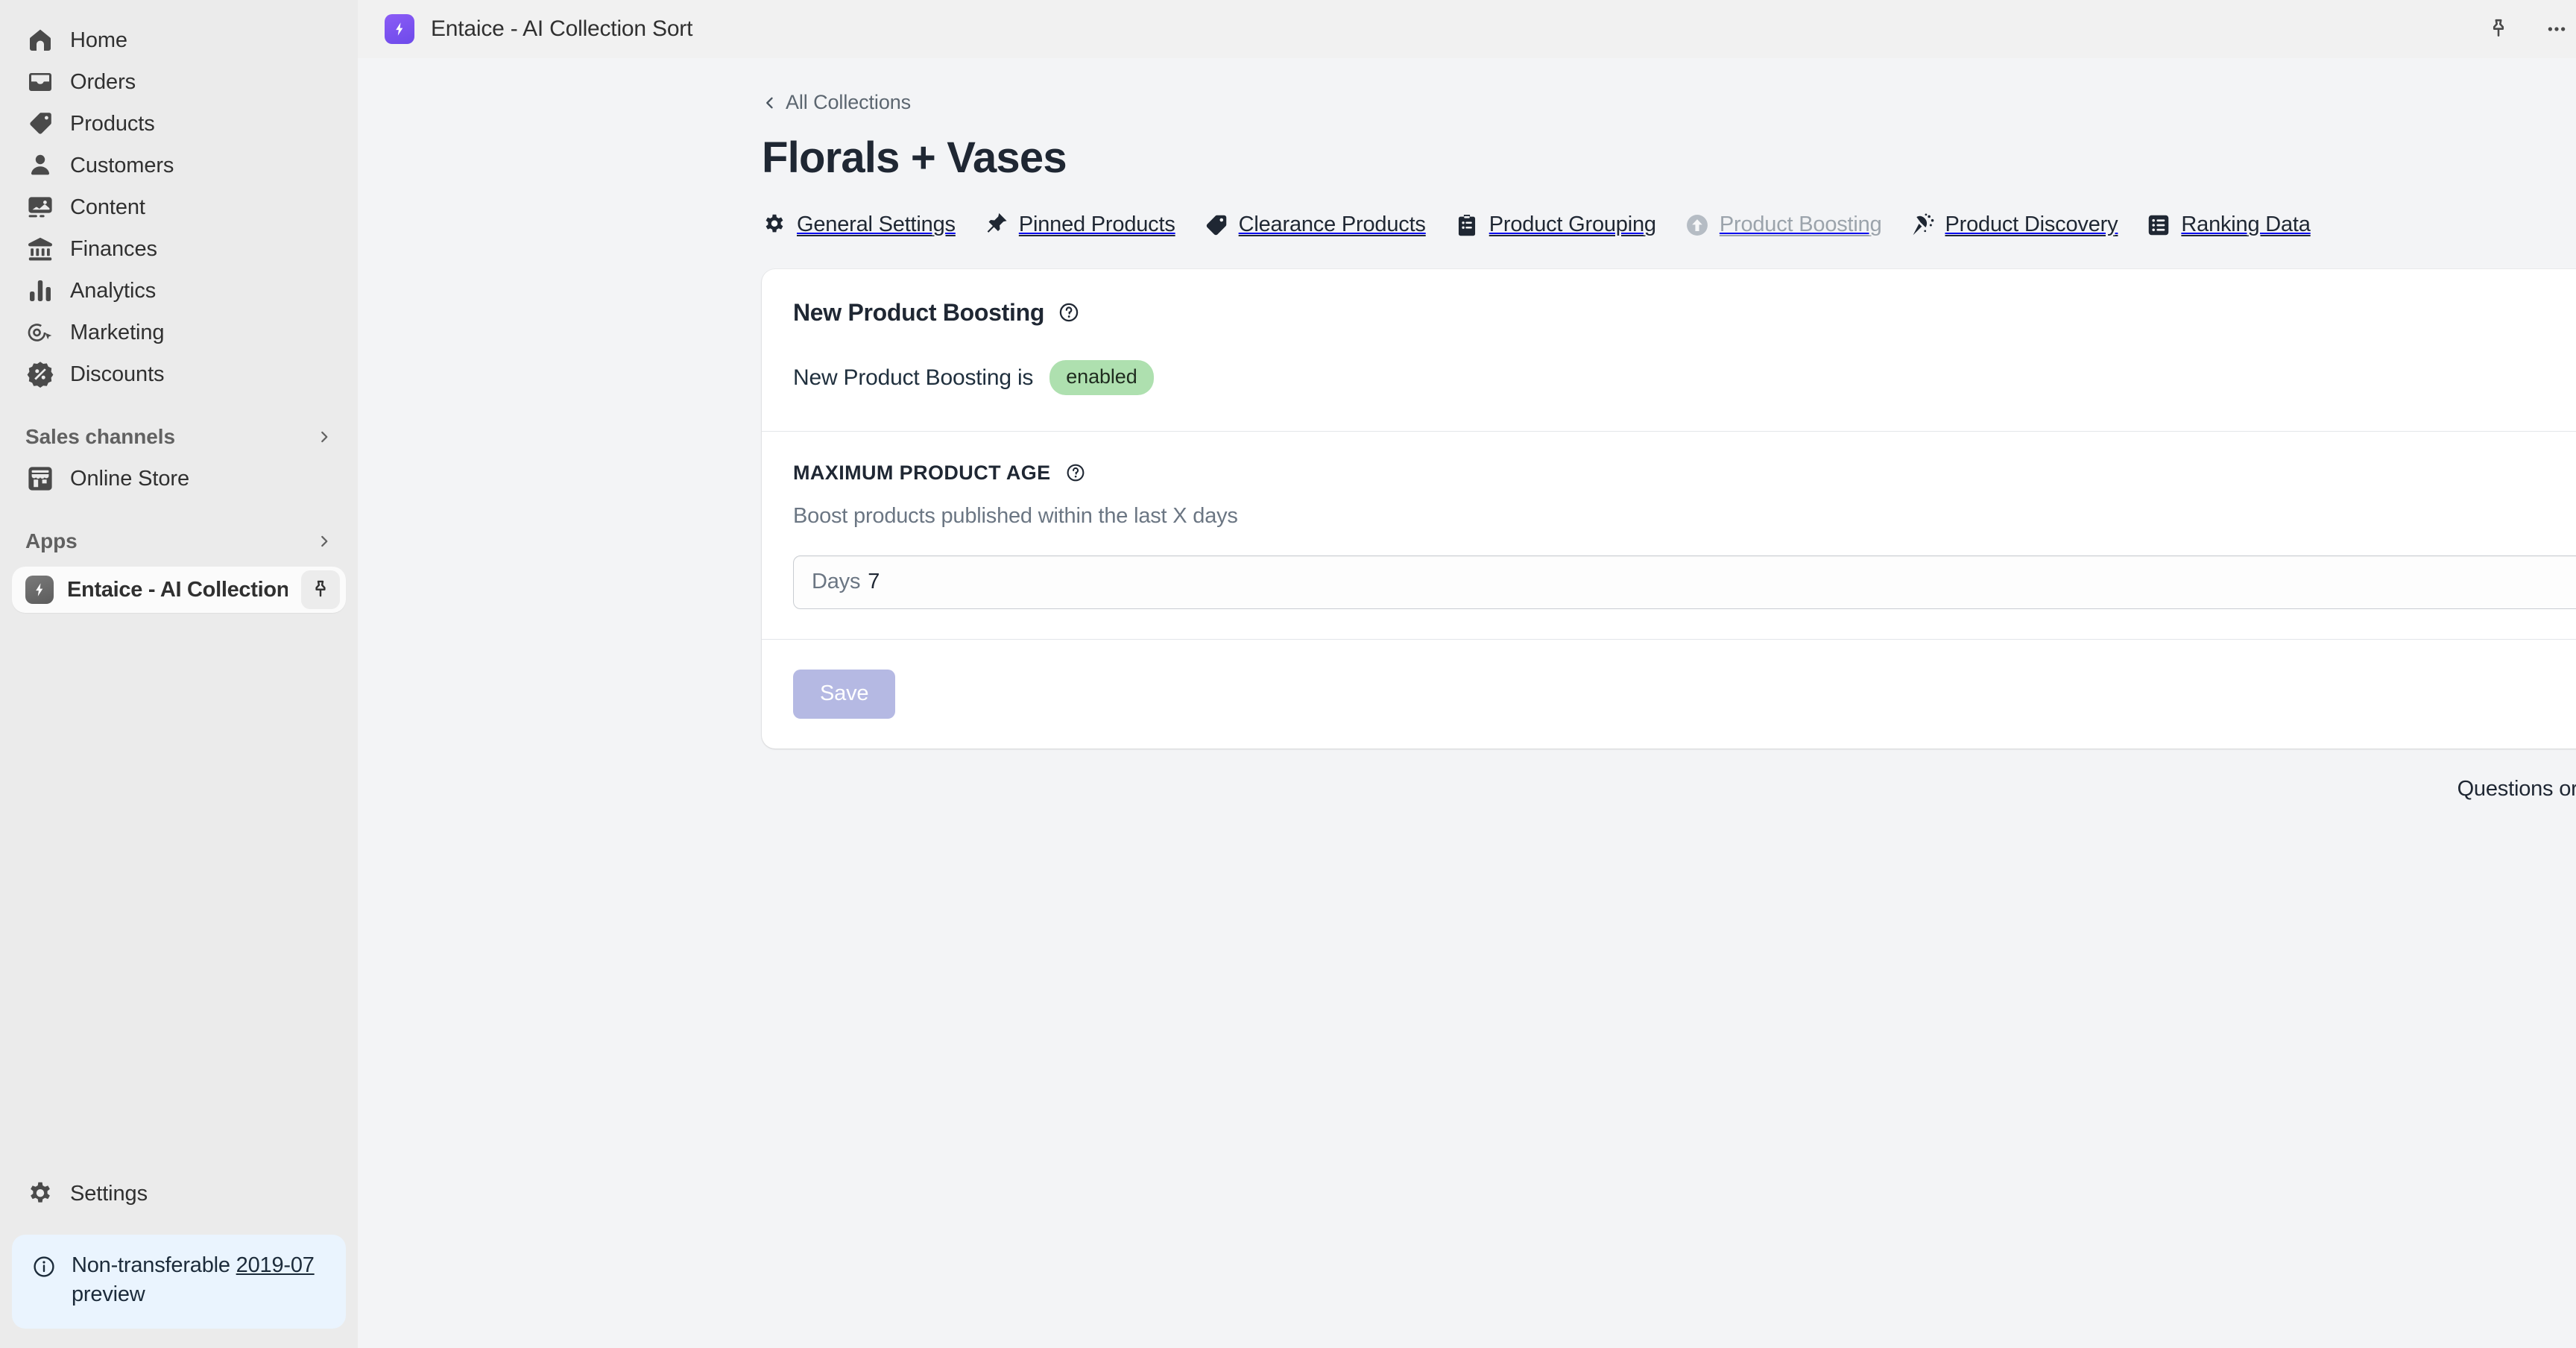  Describe the element at coordinates (836, 581) in the screenshot. I see `input-prefix-label: Days` at that location.